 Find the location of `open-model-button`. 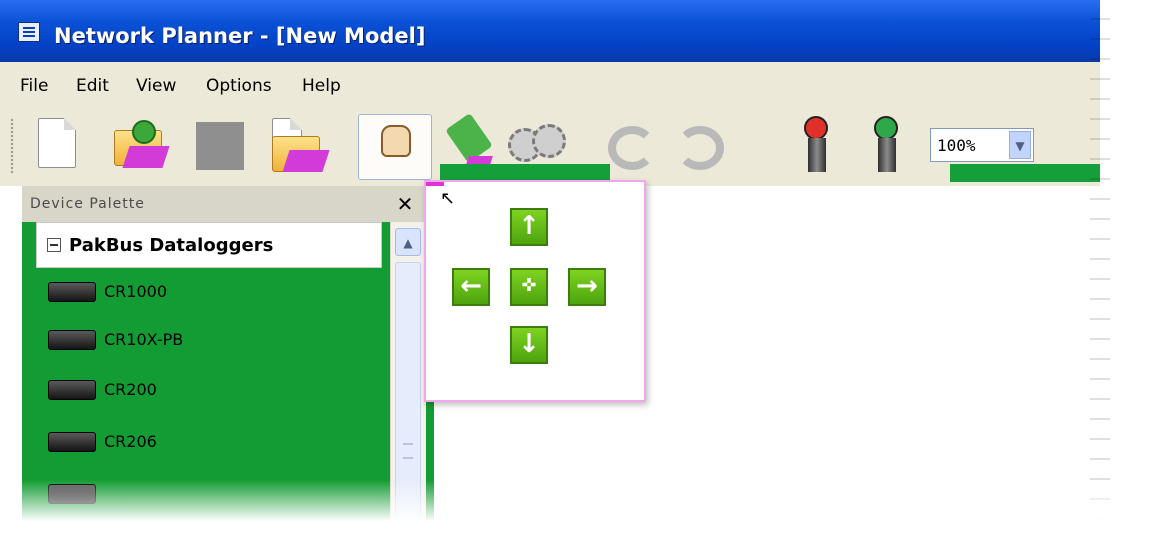

open-model-button is located at coordinates (140, 147).